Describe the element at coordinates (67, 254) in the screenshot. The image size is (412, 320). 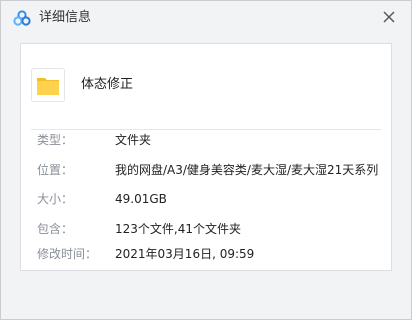
I see `detail-label: 修改时间：` at that location.